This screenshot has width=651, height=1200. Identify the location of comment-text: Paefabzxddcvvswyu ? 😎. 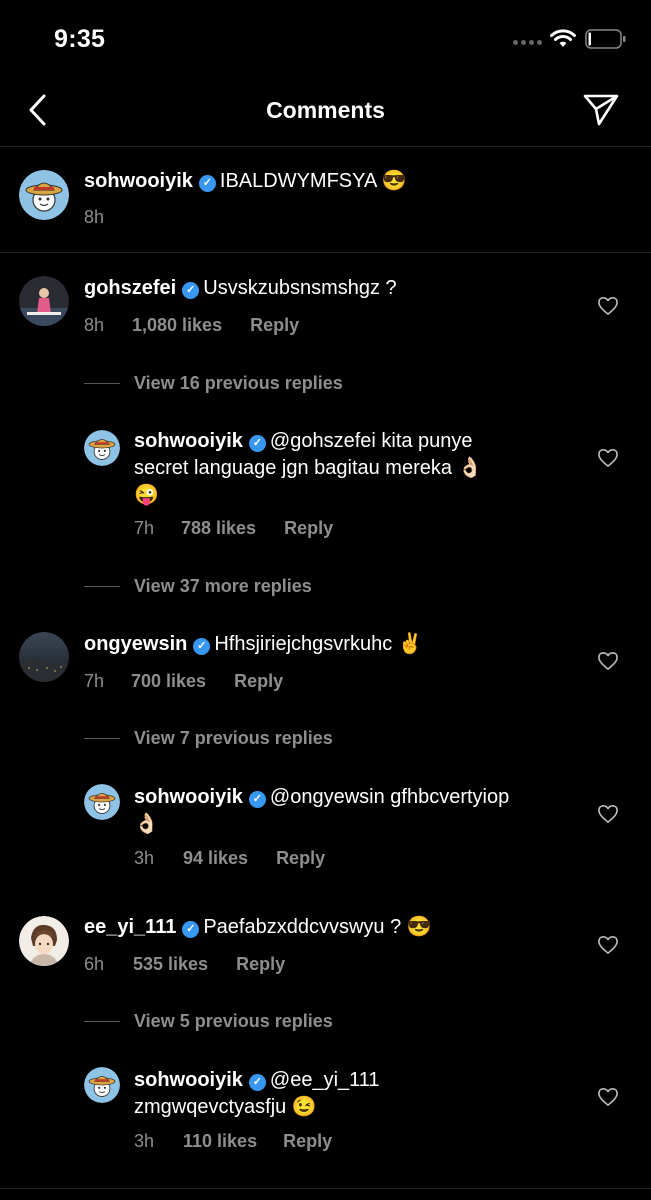
(317, 927).